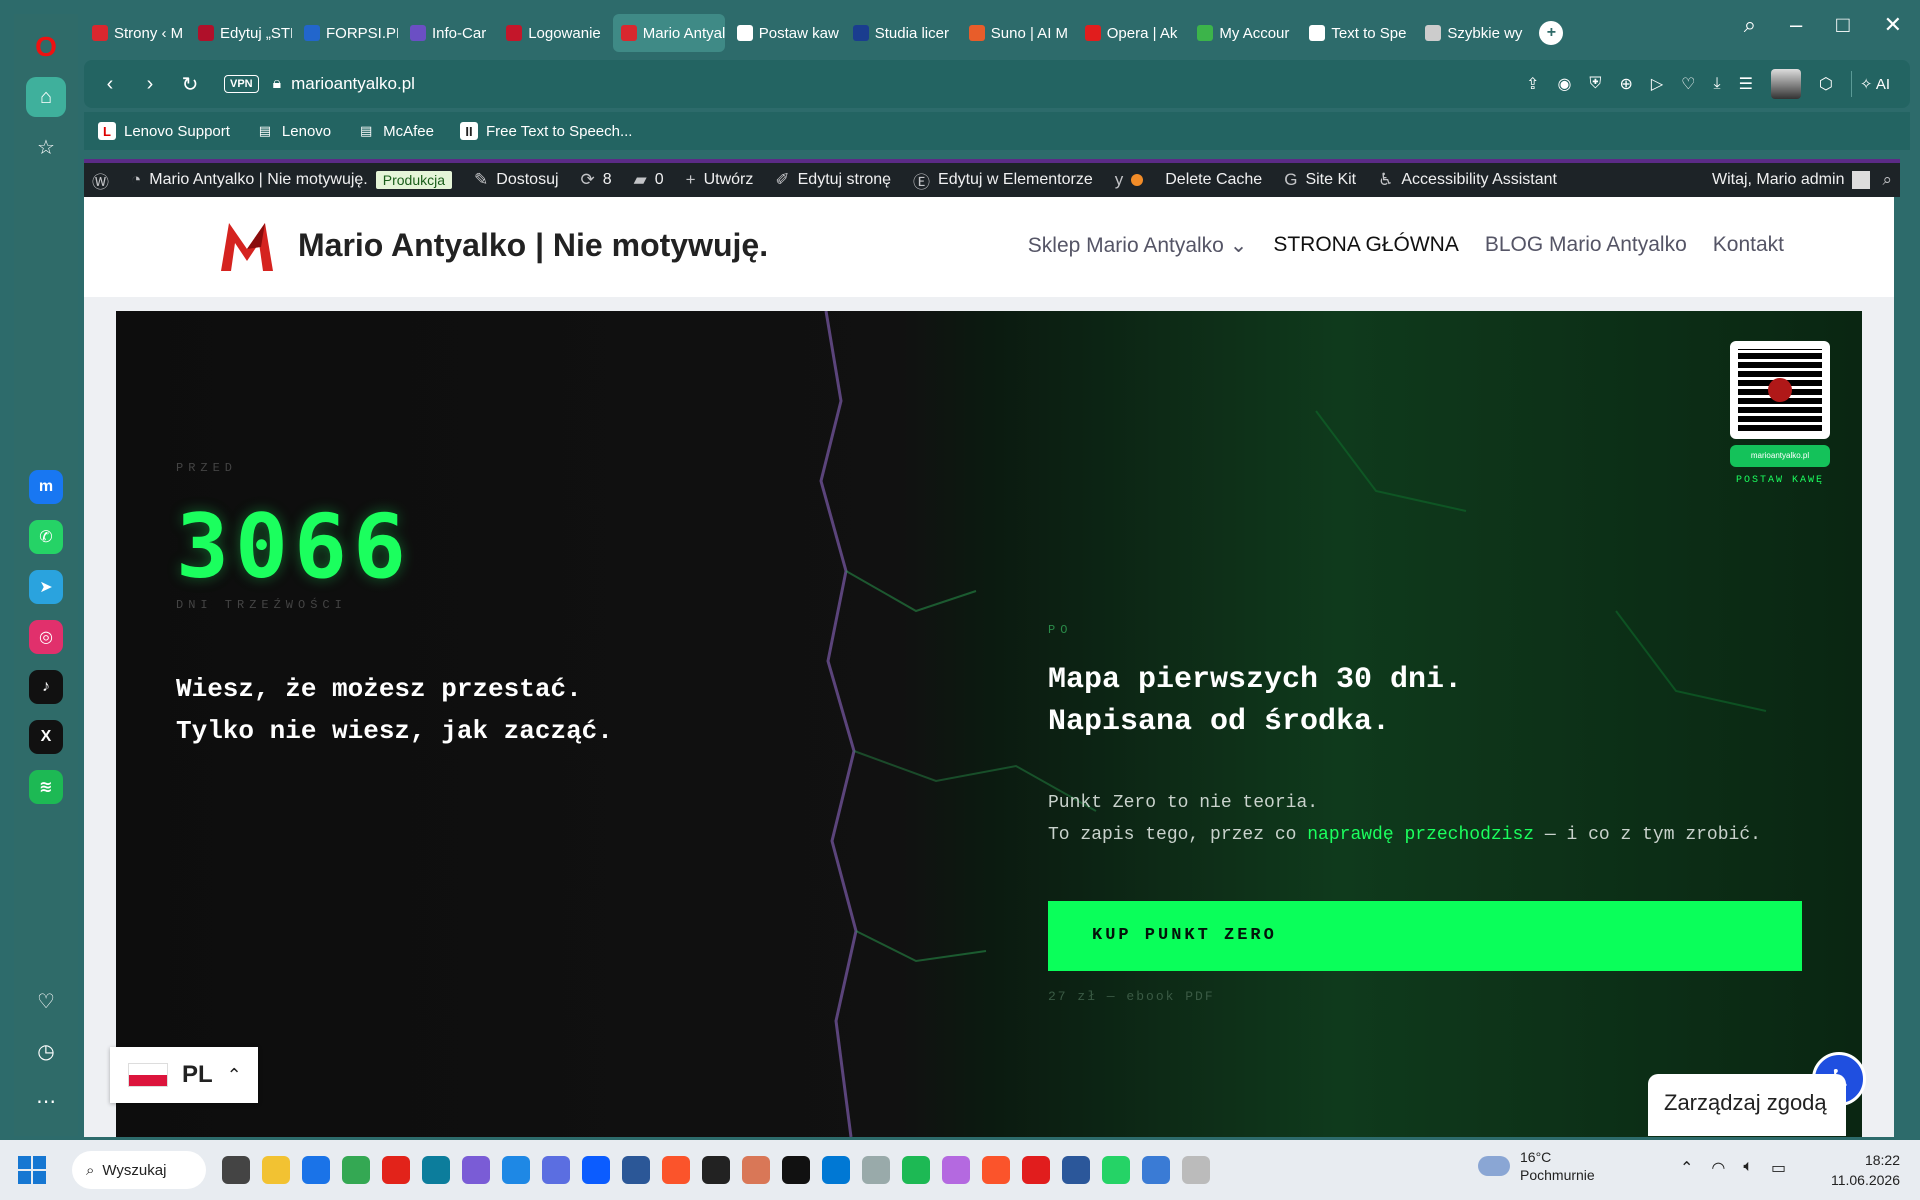  Describe the element at coordinates (1747, 1105) in the screenshot. I see `manage-consent-button: Zarządzaj zgodą` at that location.